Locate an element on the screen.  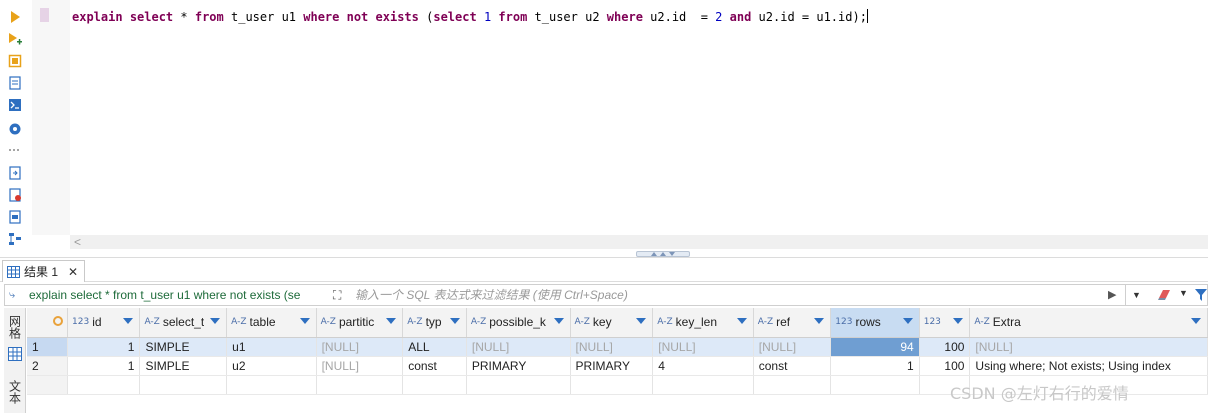
column-header-rows: 123 rows is located at coordinates (875, 323).